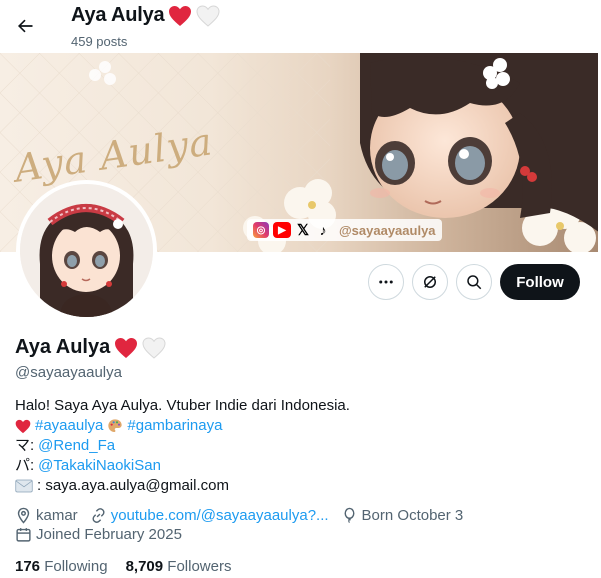 This screenshot has height=578, width=601. I want to click on bio-line-mama: マ: @Rend_Fa, so click(182, 446).